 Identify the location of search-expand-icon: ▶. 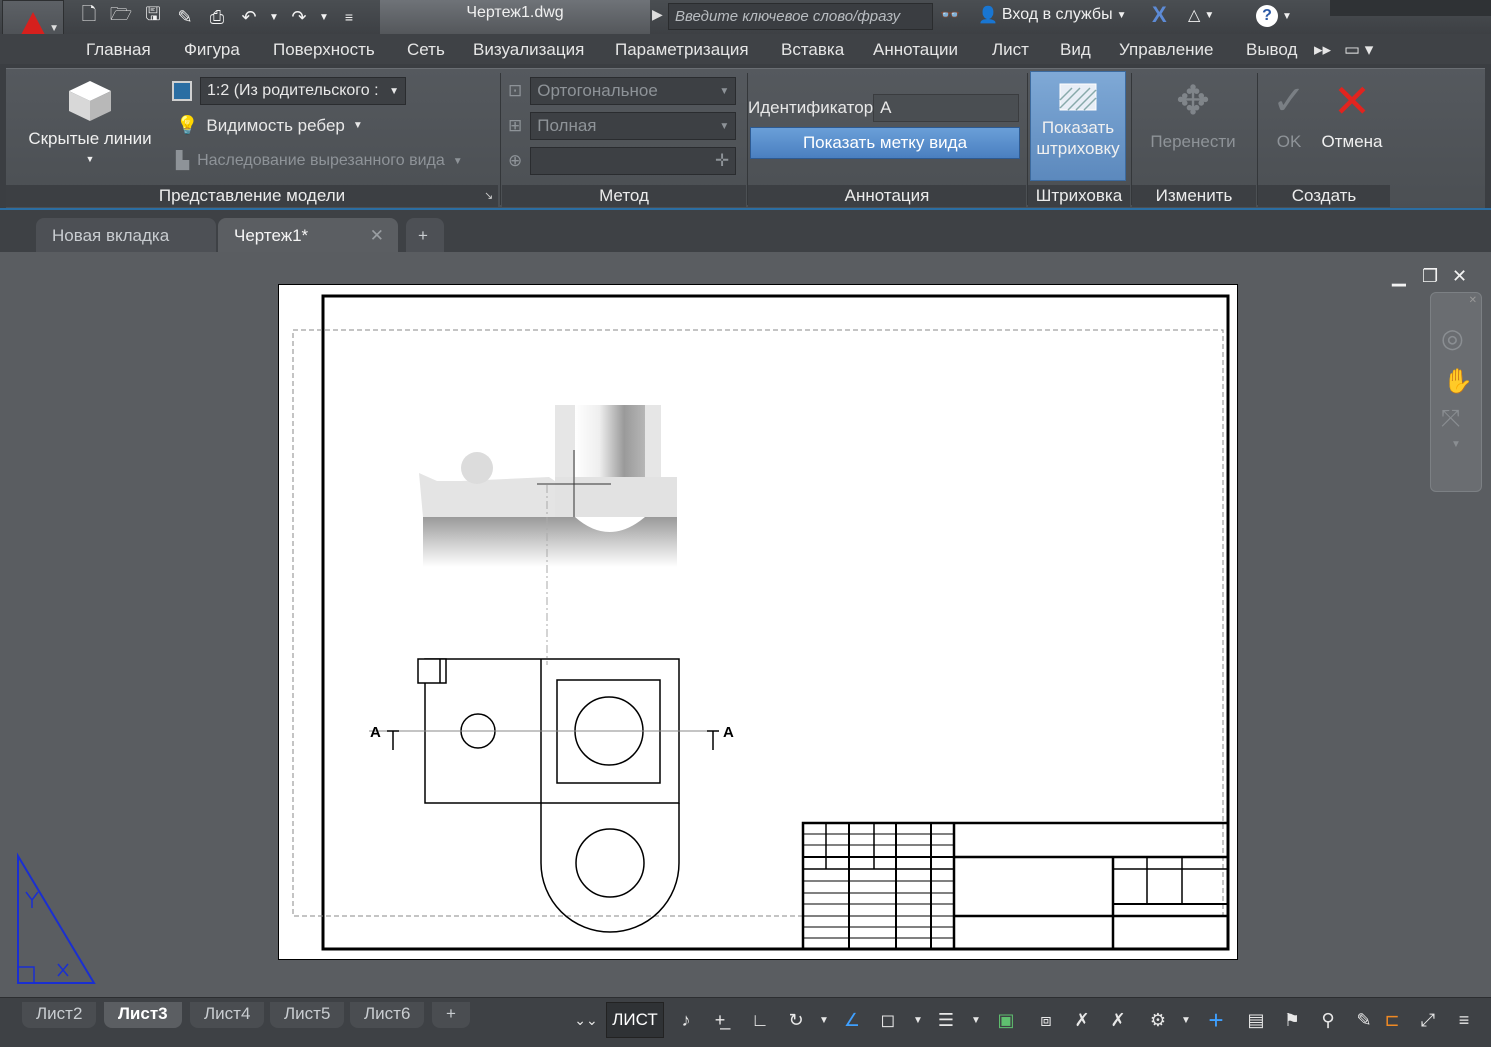
(657, 14).